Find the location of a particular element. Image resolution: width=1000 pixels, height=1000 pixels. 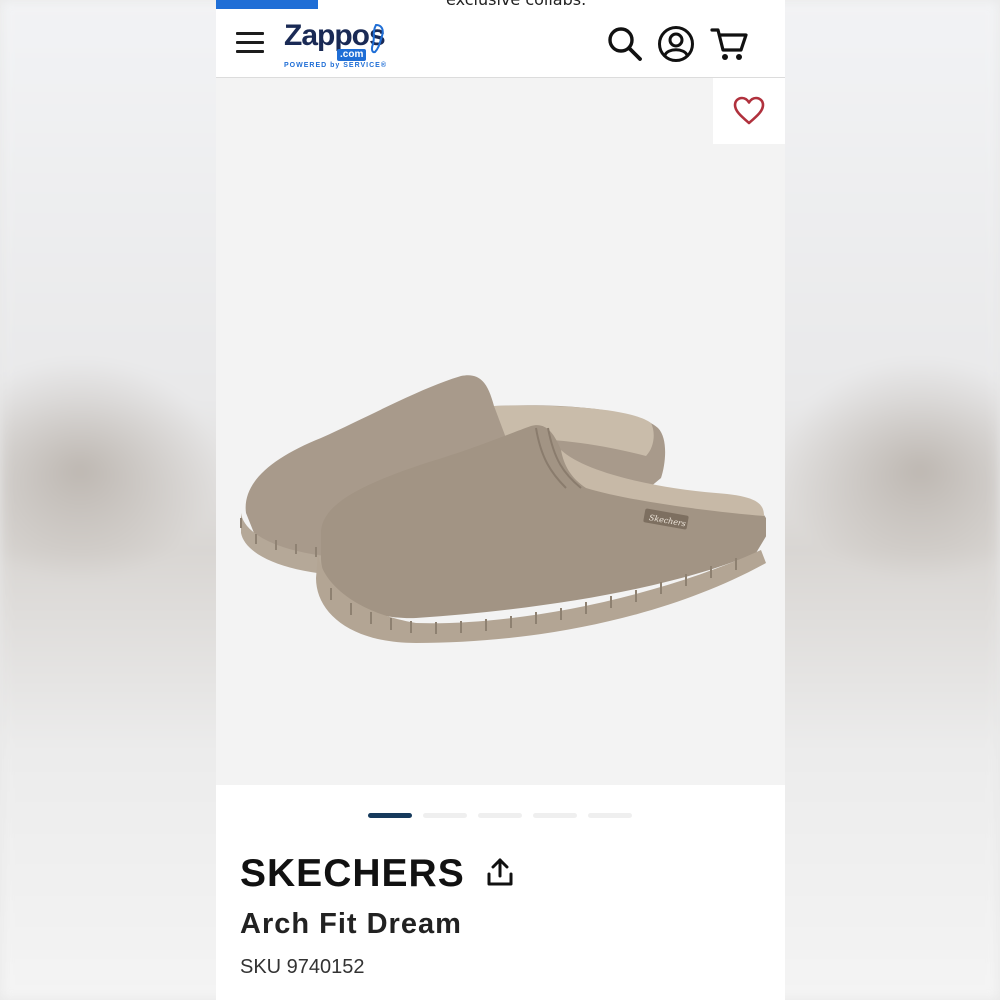

product-image: Skechers is located at coordinates (503, 509).